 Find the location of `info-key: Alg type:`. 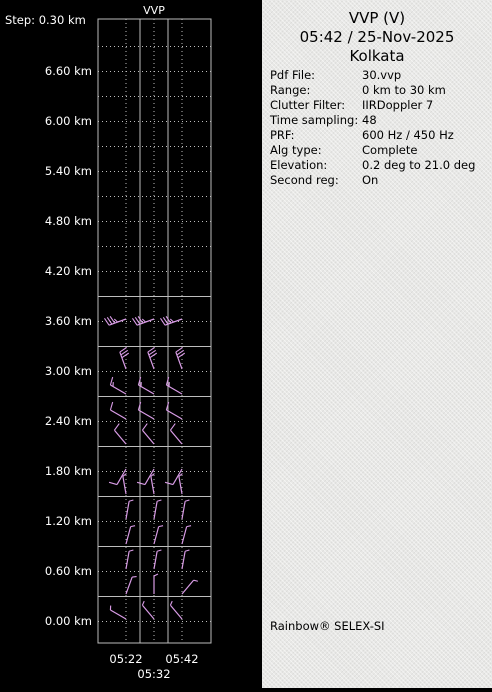

info-key: Alg type: is located at coordinates (296, 150).